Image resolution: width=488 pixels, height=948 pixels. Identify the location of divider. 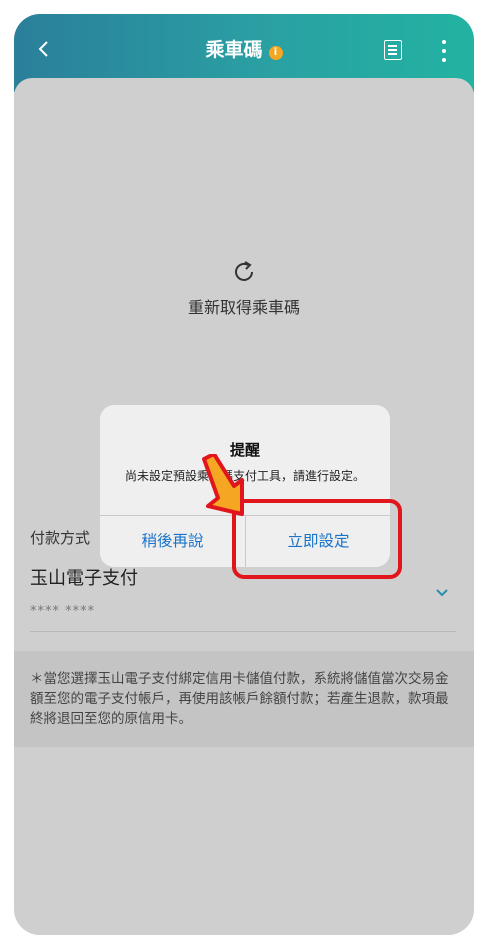
(243, 631).